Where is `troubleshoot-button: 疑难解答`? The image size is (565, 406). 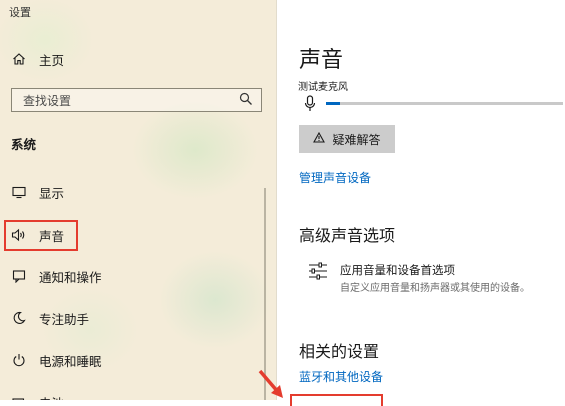 troubleshoot-button: 疑难解答 is located at coordinates (347, 139).